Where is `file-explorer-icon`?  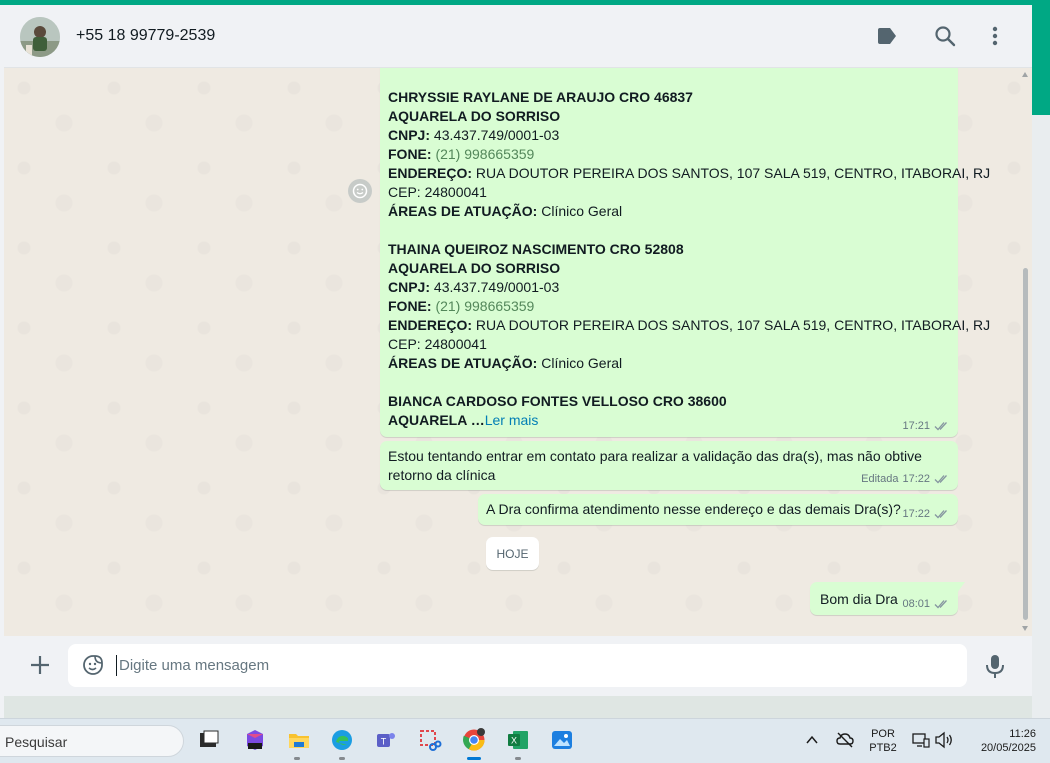
file-explorer-icon is located at coordinates (299, 740).